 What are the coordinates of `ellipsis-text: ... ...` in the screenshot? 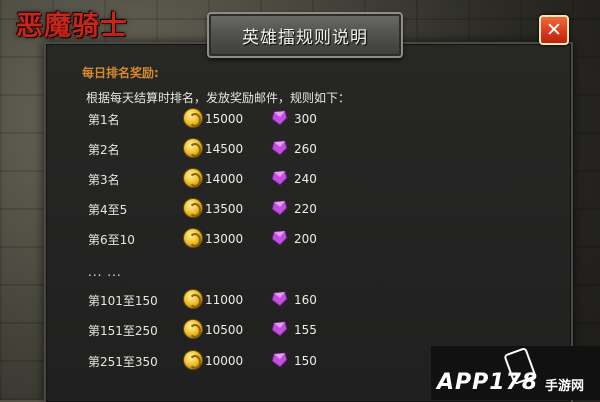 It's located at (105, 272).